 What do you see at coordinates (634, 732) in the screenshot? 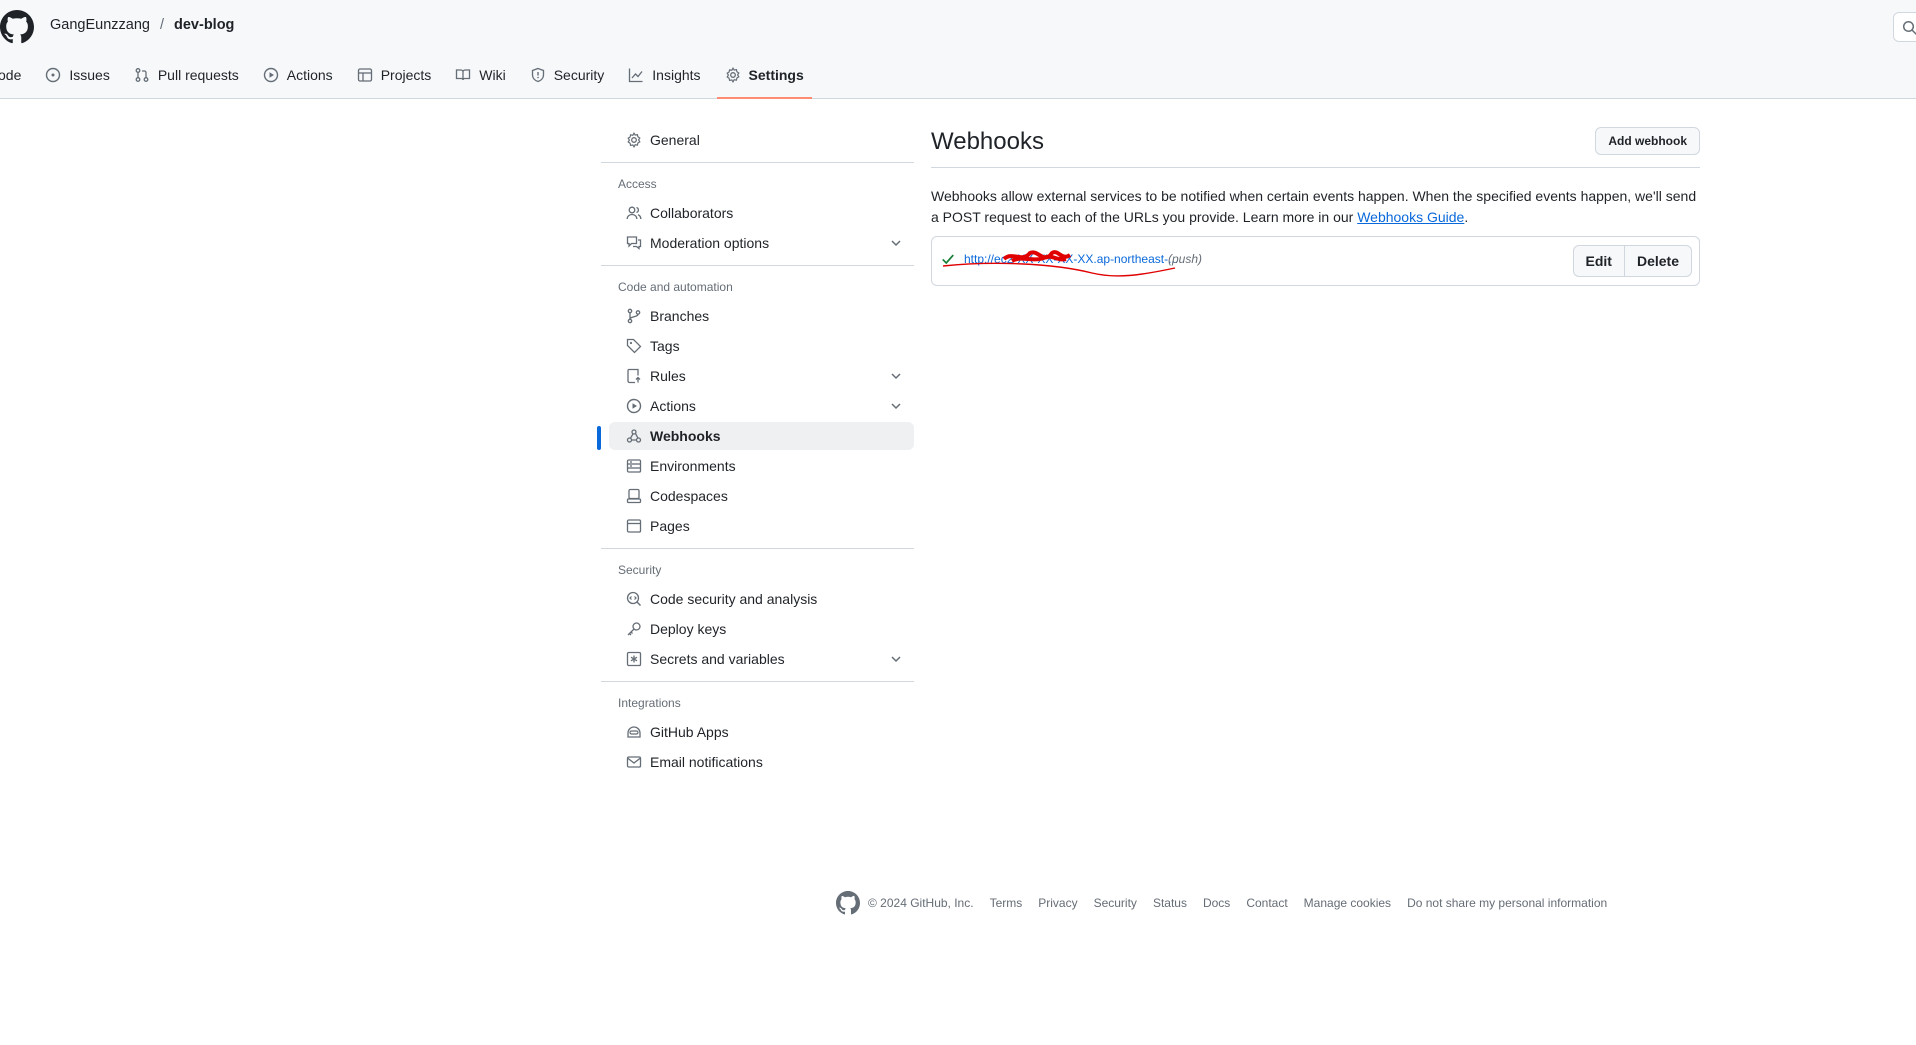
I see `hubot-icon` at bounding box center [634, 732].